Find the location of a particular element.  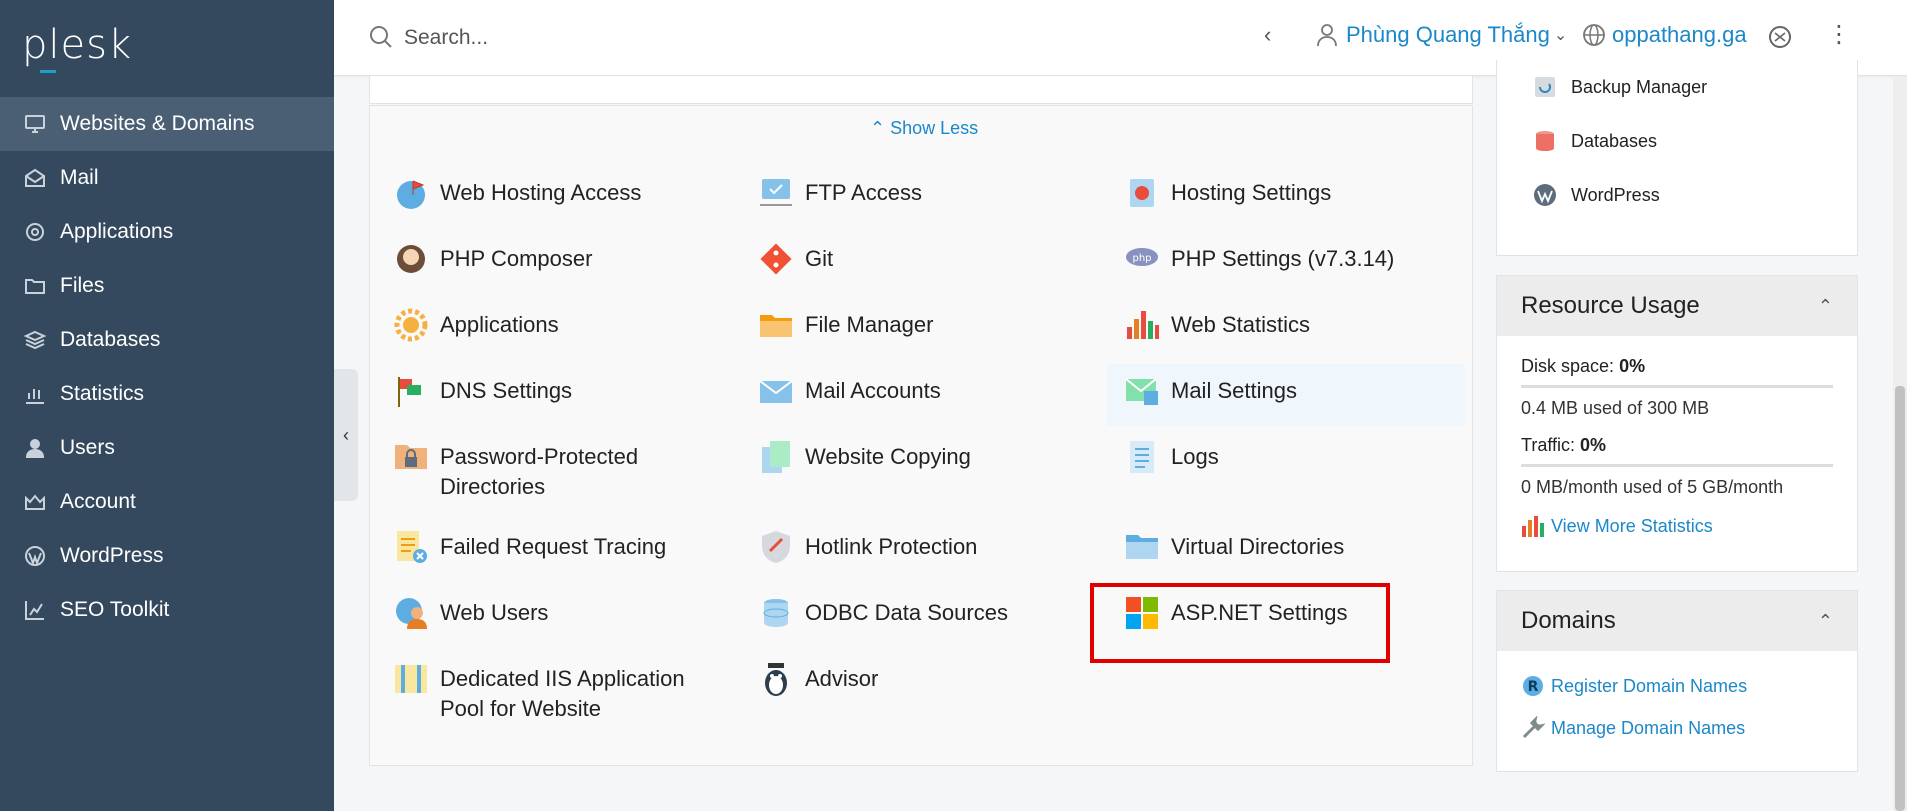

back-button: ‹ is located at coordinates (1267, 35).